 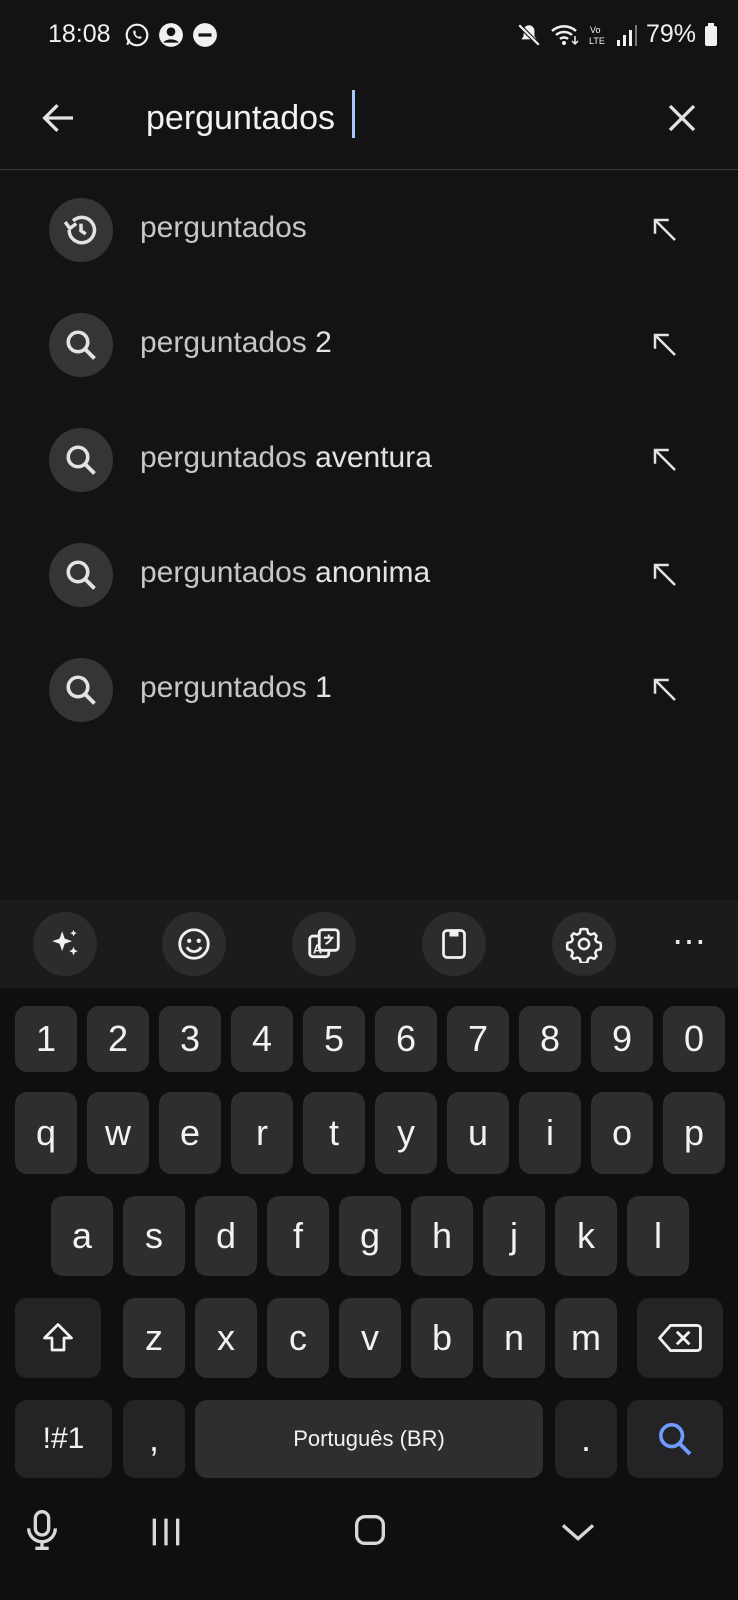 I want to click on key-8: 8, so click(x=550, y=1039).